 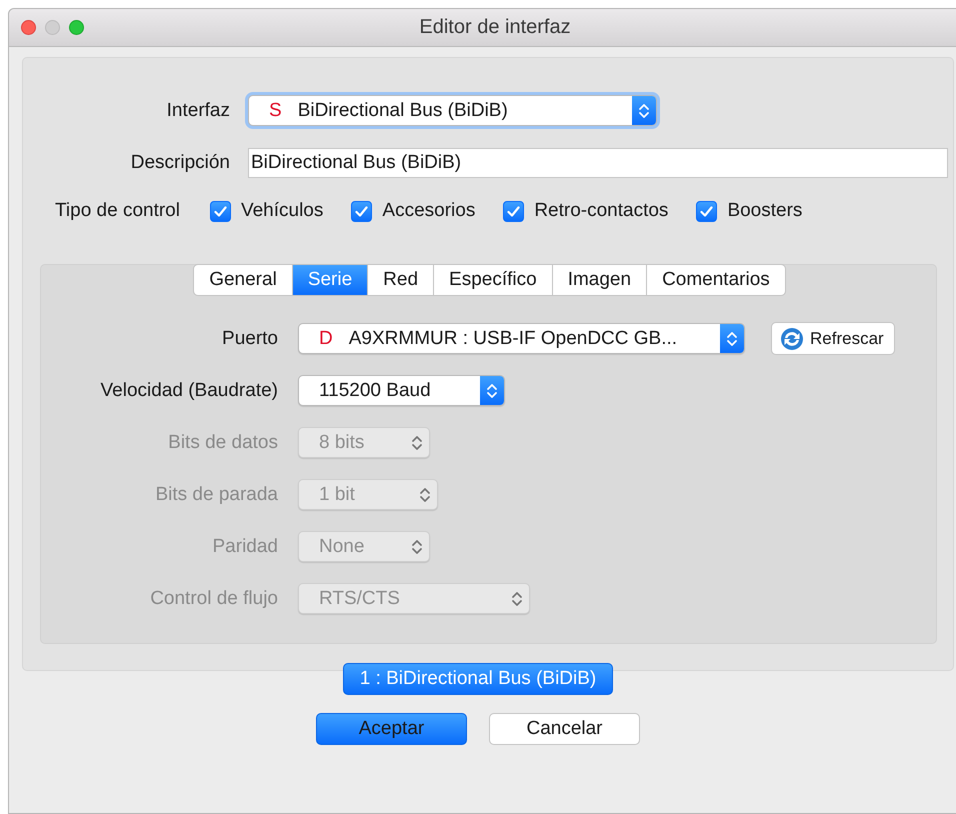 I want to click on interface-dropdown: S BiDirectional Bus (BiDiB), so click(x=452, y=110).